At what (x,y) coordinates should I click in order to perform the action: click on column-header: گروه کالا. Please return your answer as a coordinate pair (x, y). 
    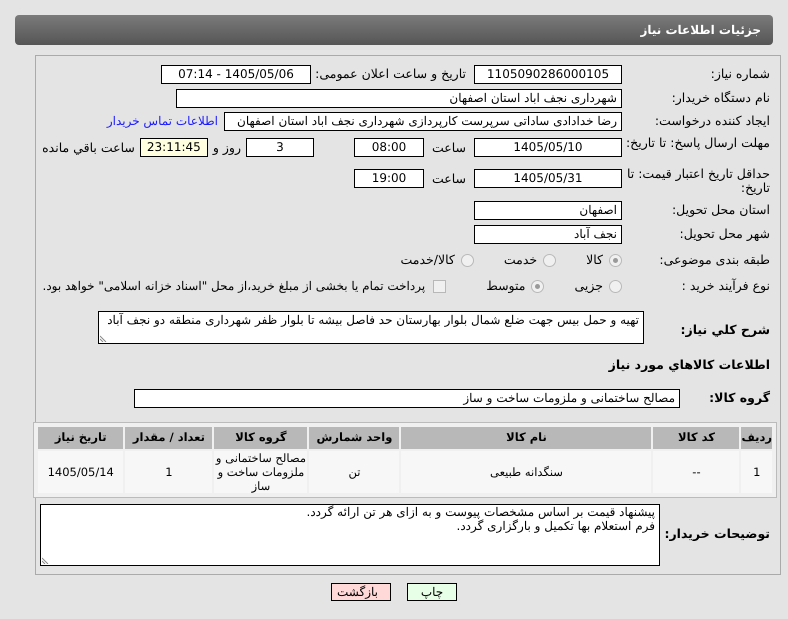
    Looking at the image, I should click on (261, 437).